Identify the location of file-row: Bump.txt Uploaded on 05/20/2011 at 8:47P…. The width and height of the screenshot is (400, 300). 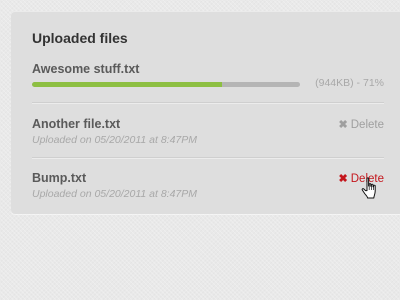
(208, 187).